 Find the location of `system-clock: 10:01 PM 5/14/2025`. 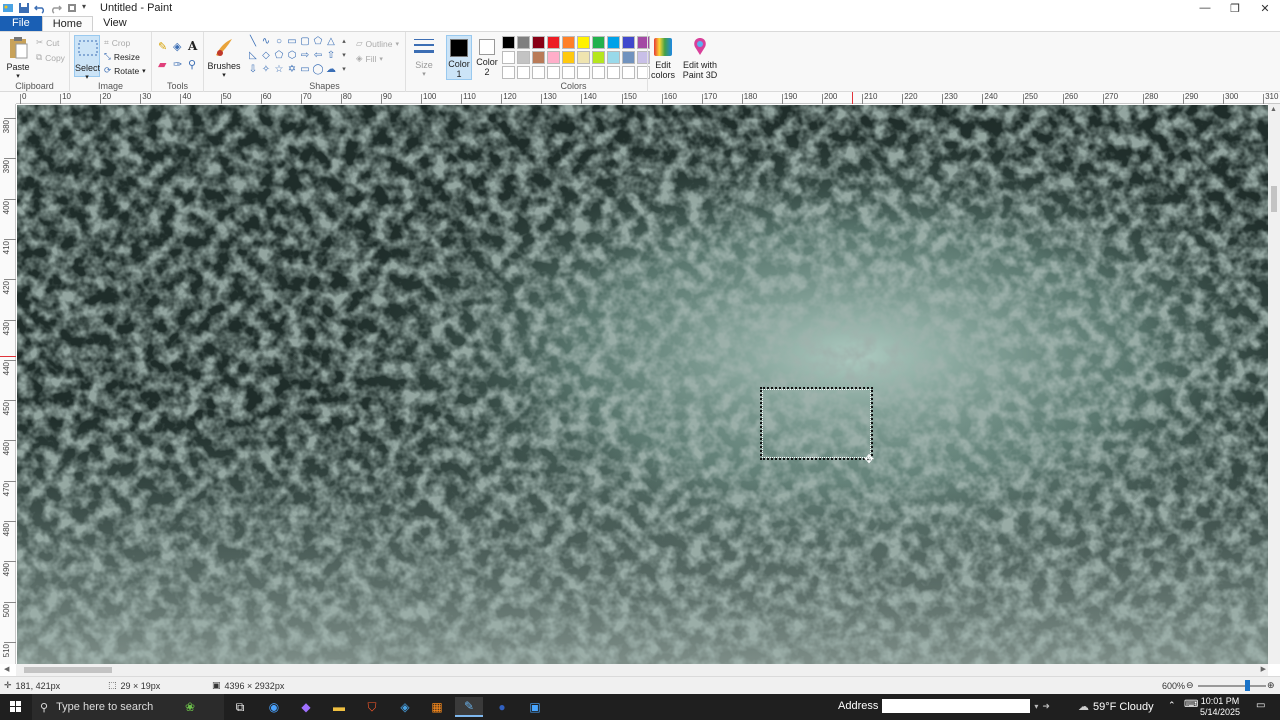

system-clock: 10:01 PM 5/14/2025 is located at coordinates (1220, 707).